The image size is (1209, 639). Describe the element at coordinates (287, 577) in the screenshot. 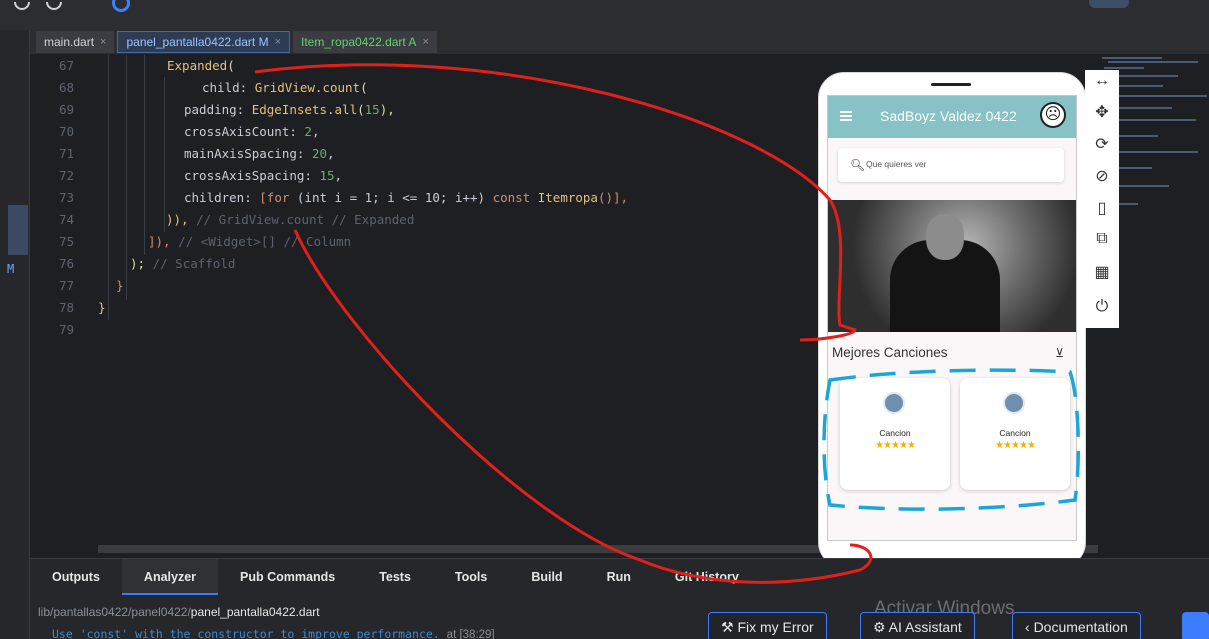

I see `tab-pub-commands: Pub Commands` at that location.